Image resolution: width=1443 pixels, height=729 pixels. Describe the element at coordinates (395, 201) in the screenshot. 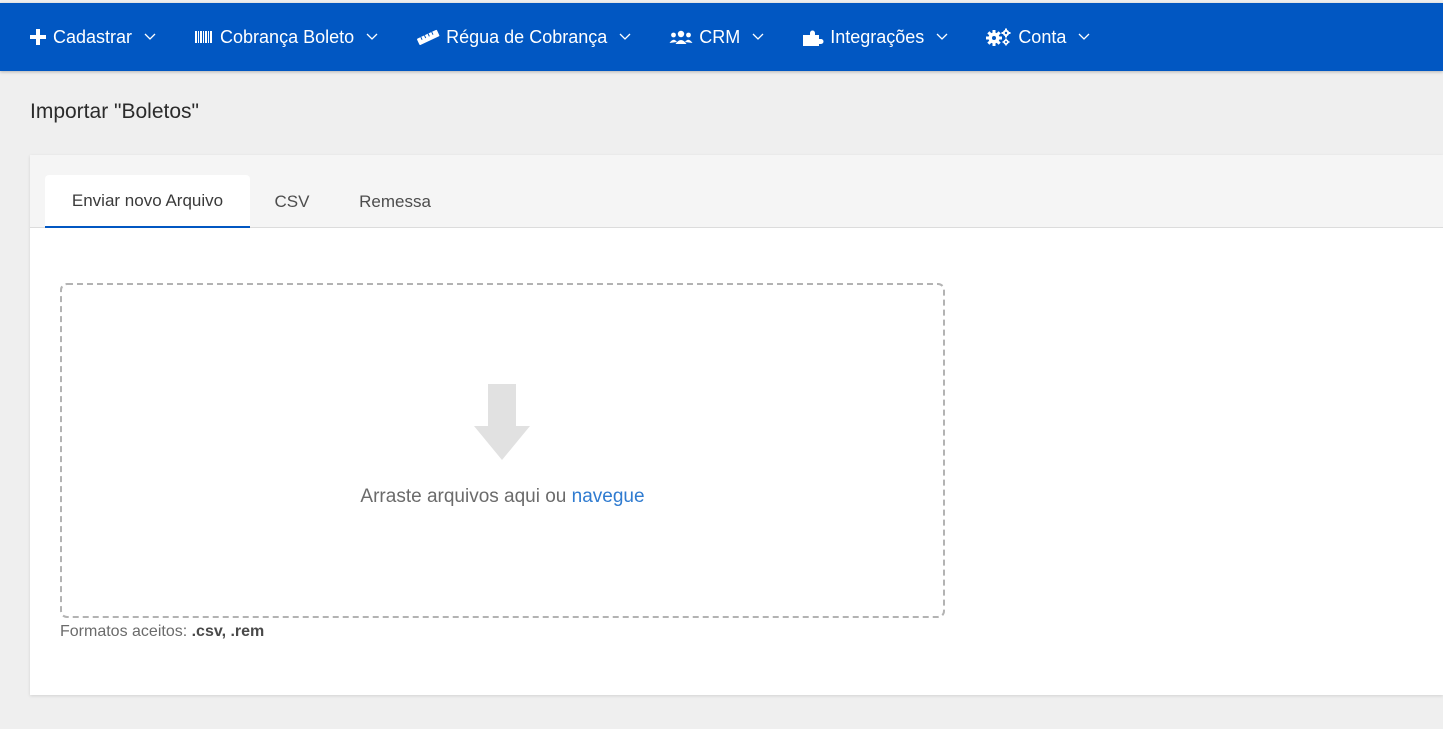

I see `tab-remessa: Remessa` at that location.